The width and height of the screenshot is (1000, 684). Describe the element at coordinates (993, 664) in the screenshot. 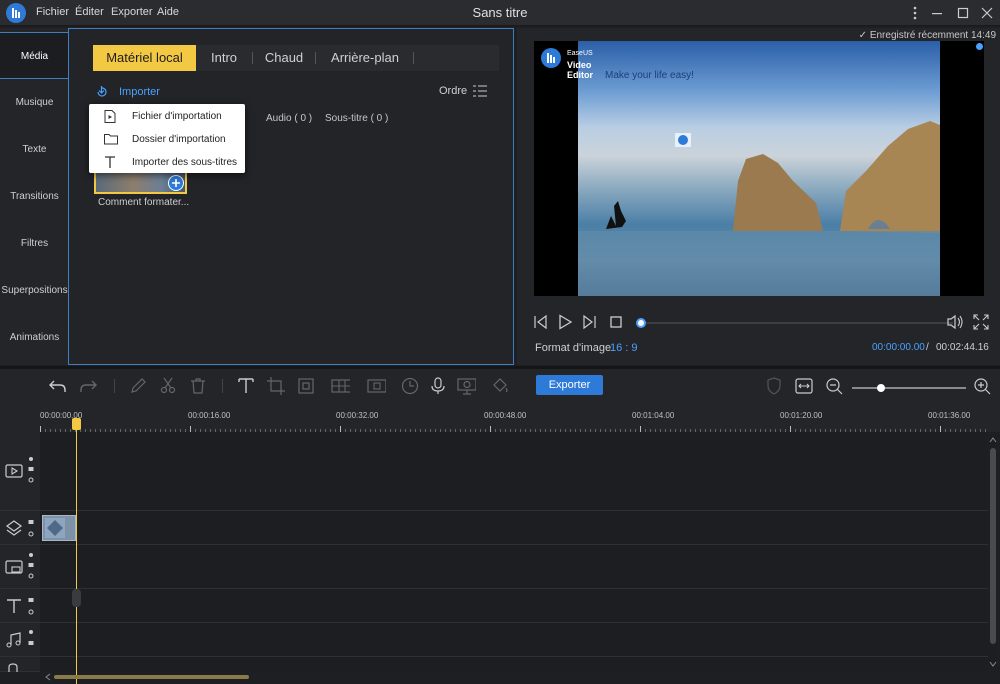

I see `scroll-down-icon` at that location.